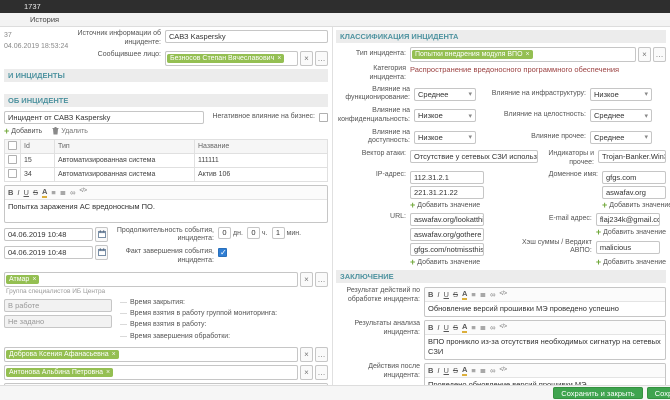 The width and height of the screenshot is (670, 400). Describe the element at coordinates (631, 262) in the screenshot. I see `add-verdict-value-button: Добавить значение` at that location.